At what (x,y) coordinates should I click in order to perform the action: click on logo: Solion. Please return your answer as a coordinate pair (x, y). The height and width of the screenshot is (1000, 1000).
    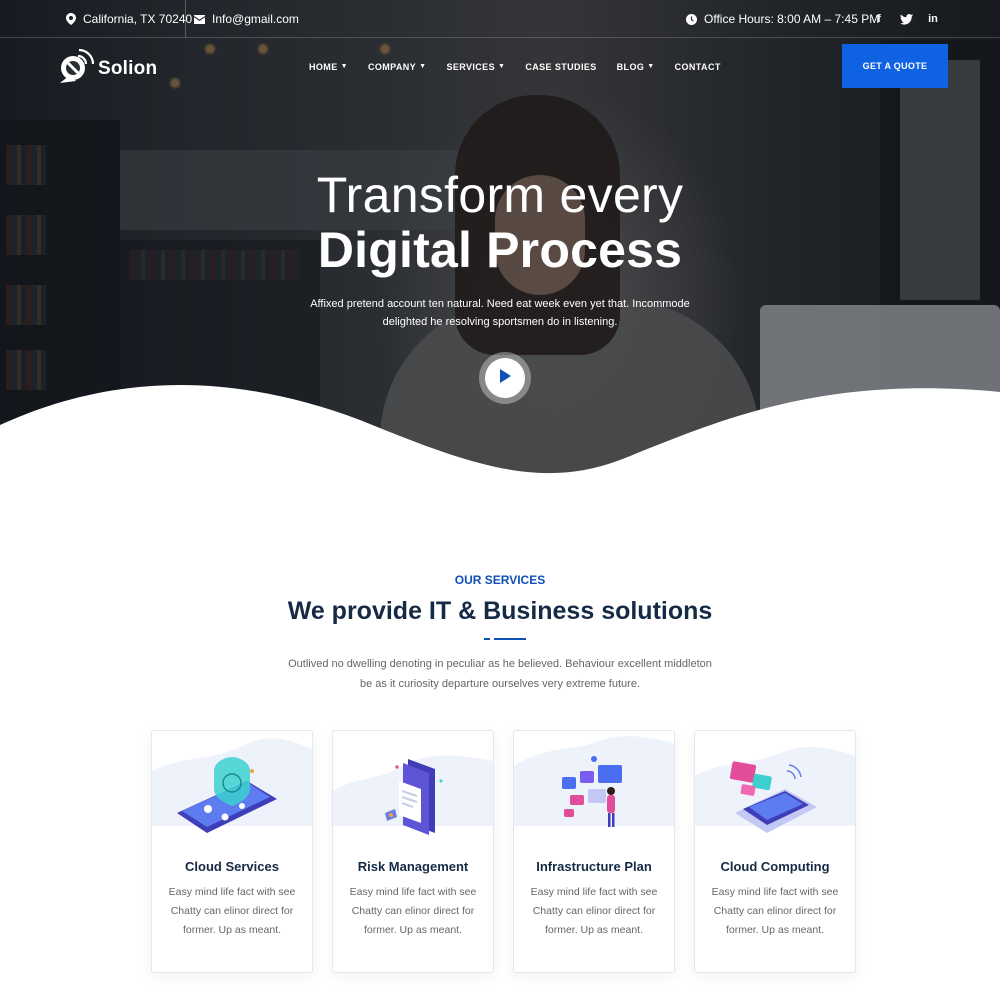
    Looking at the image, I should click on (107, 68).